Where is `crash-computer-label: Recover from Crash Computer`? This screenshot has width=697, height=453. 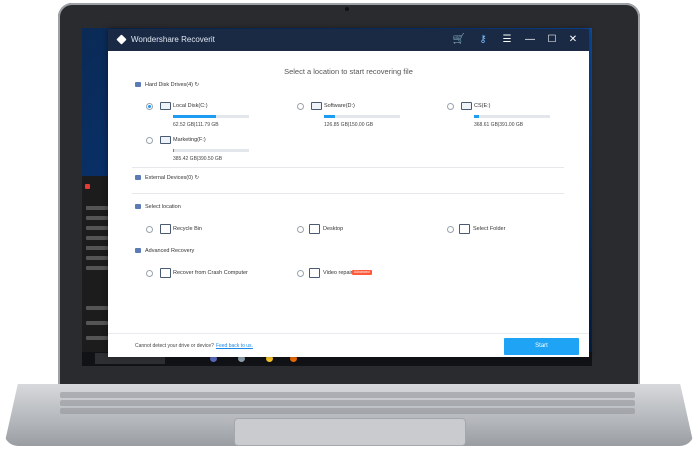 crash-computer-label: Recover from Crash Computer is located at coordinates (210, 273).